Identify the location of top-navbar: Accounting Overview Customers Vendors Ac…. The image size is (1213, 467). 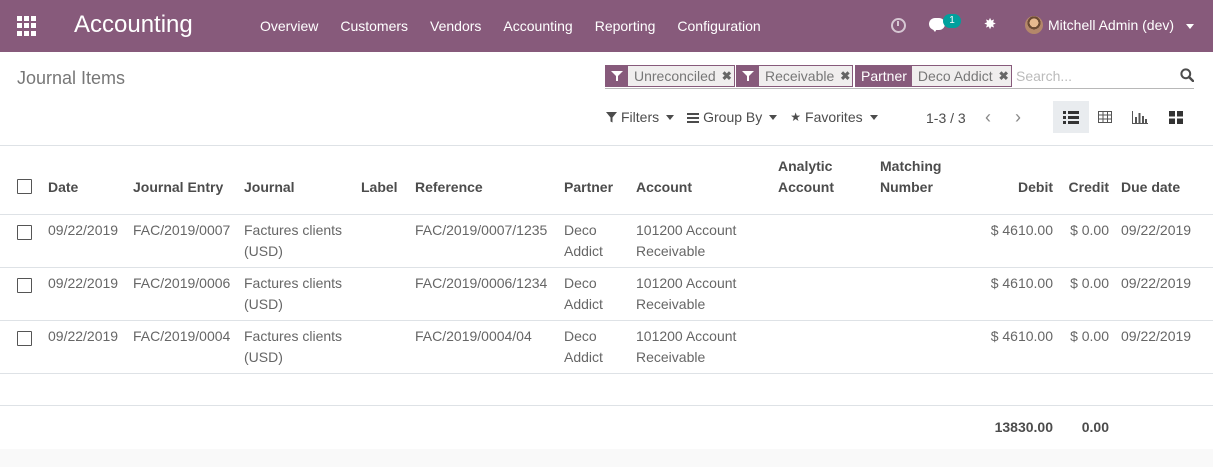
(606, 26).